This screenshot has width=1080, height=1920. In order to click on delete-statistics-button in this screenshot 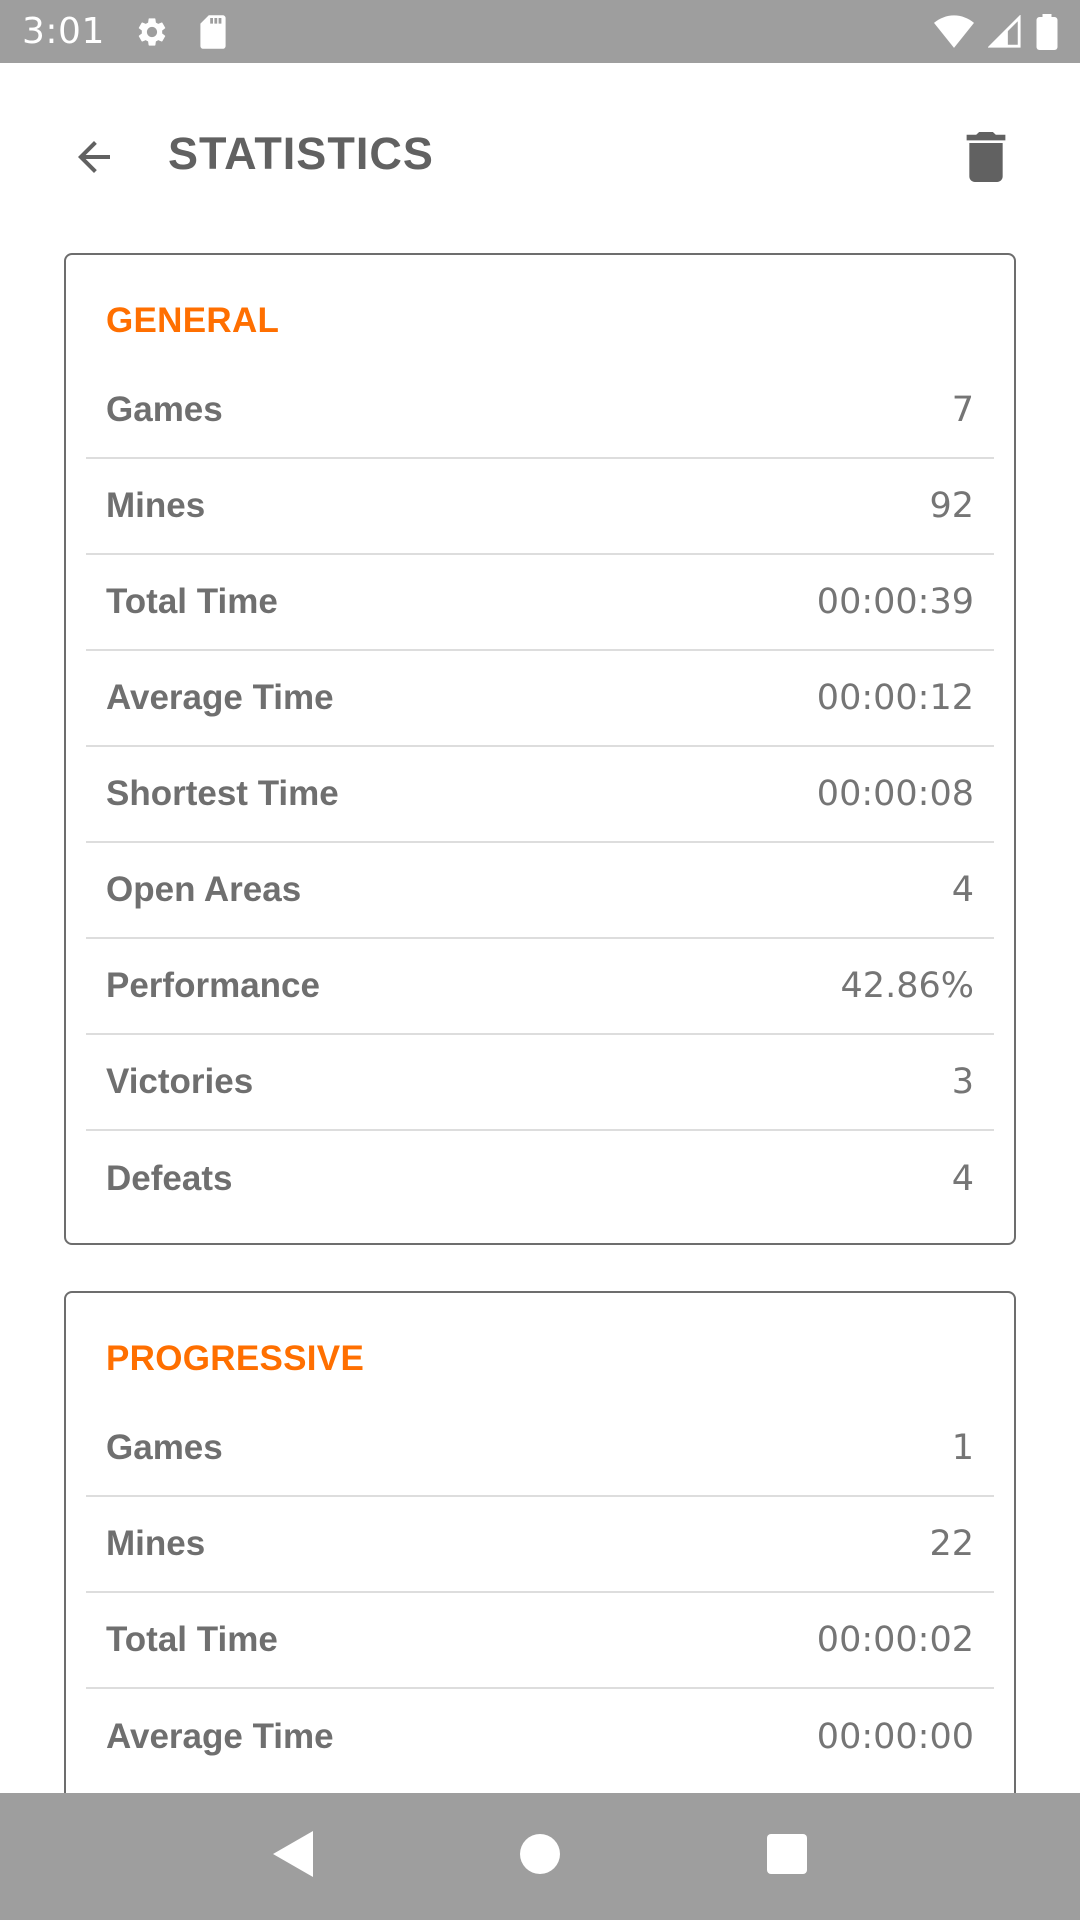, I will do `click(986, 159)`.